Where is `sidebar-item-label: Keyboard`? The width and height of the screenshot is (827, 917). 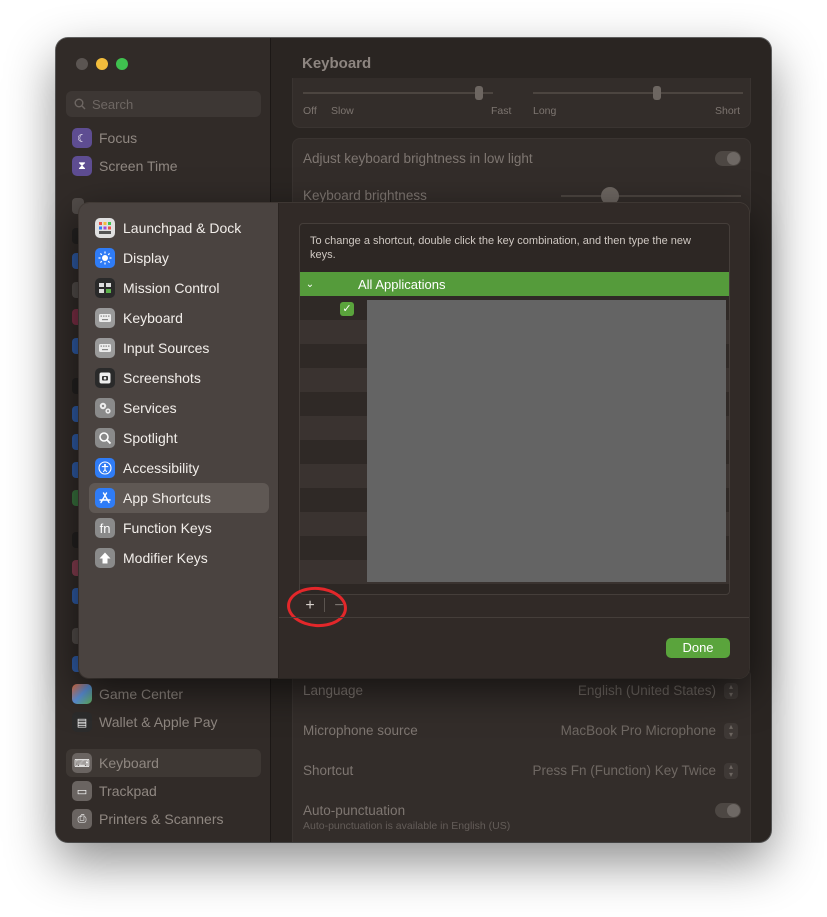 sidebar-item-label: Keyboard is located at coordinates (129, 763).